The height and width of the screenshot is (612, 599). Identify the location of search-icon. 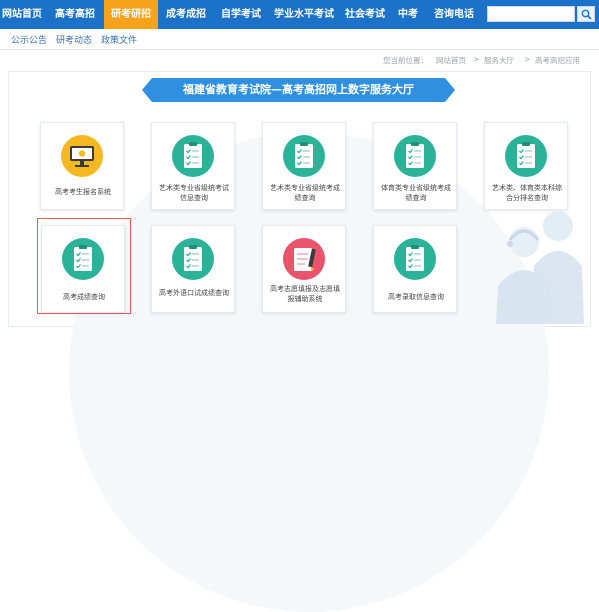
(586, 14).